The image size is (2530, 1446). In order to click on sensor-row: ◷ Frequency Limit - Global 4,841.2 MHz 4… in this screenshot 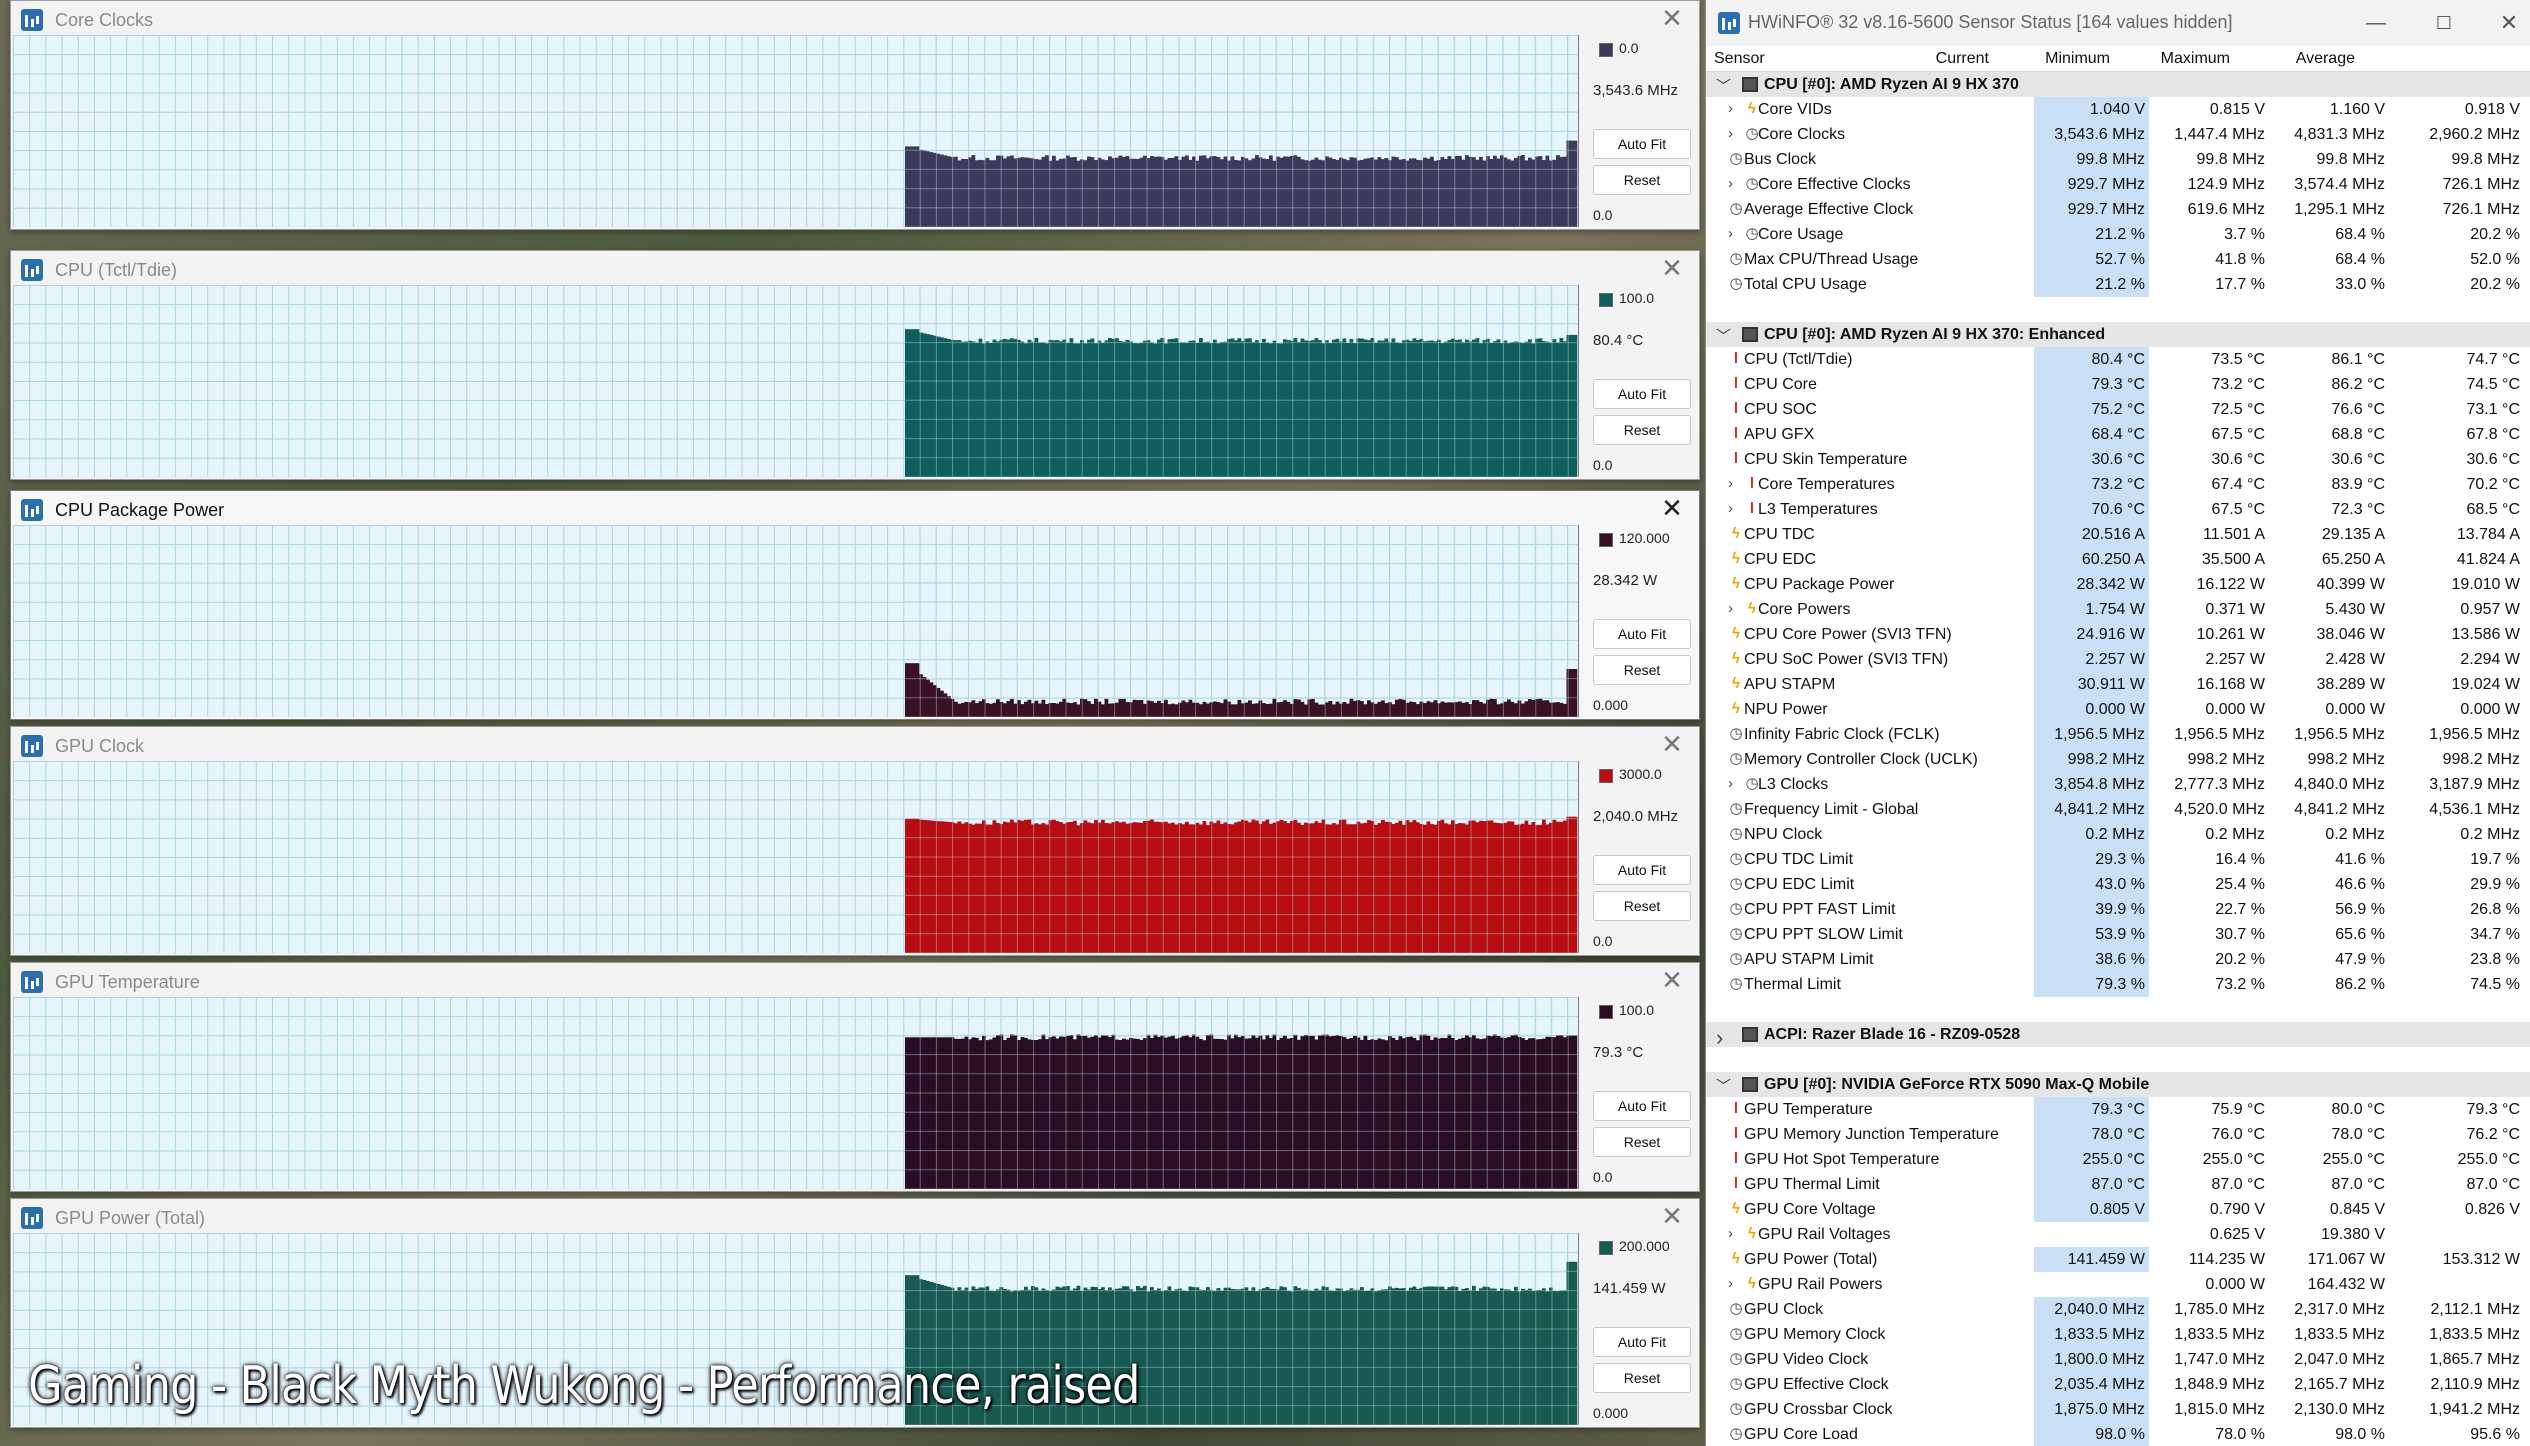, I will do `click(2118, 809)`.